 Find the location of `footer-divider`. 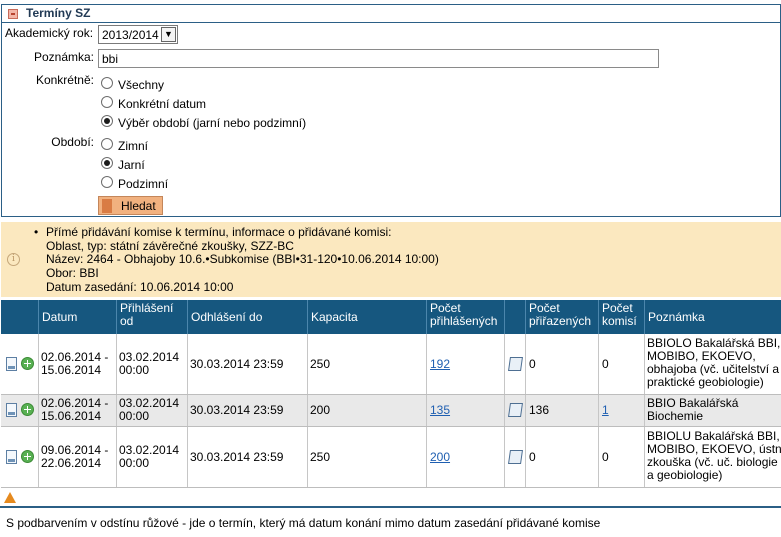

footer-divider is located at coordinates (390, 507).